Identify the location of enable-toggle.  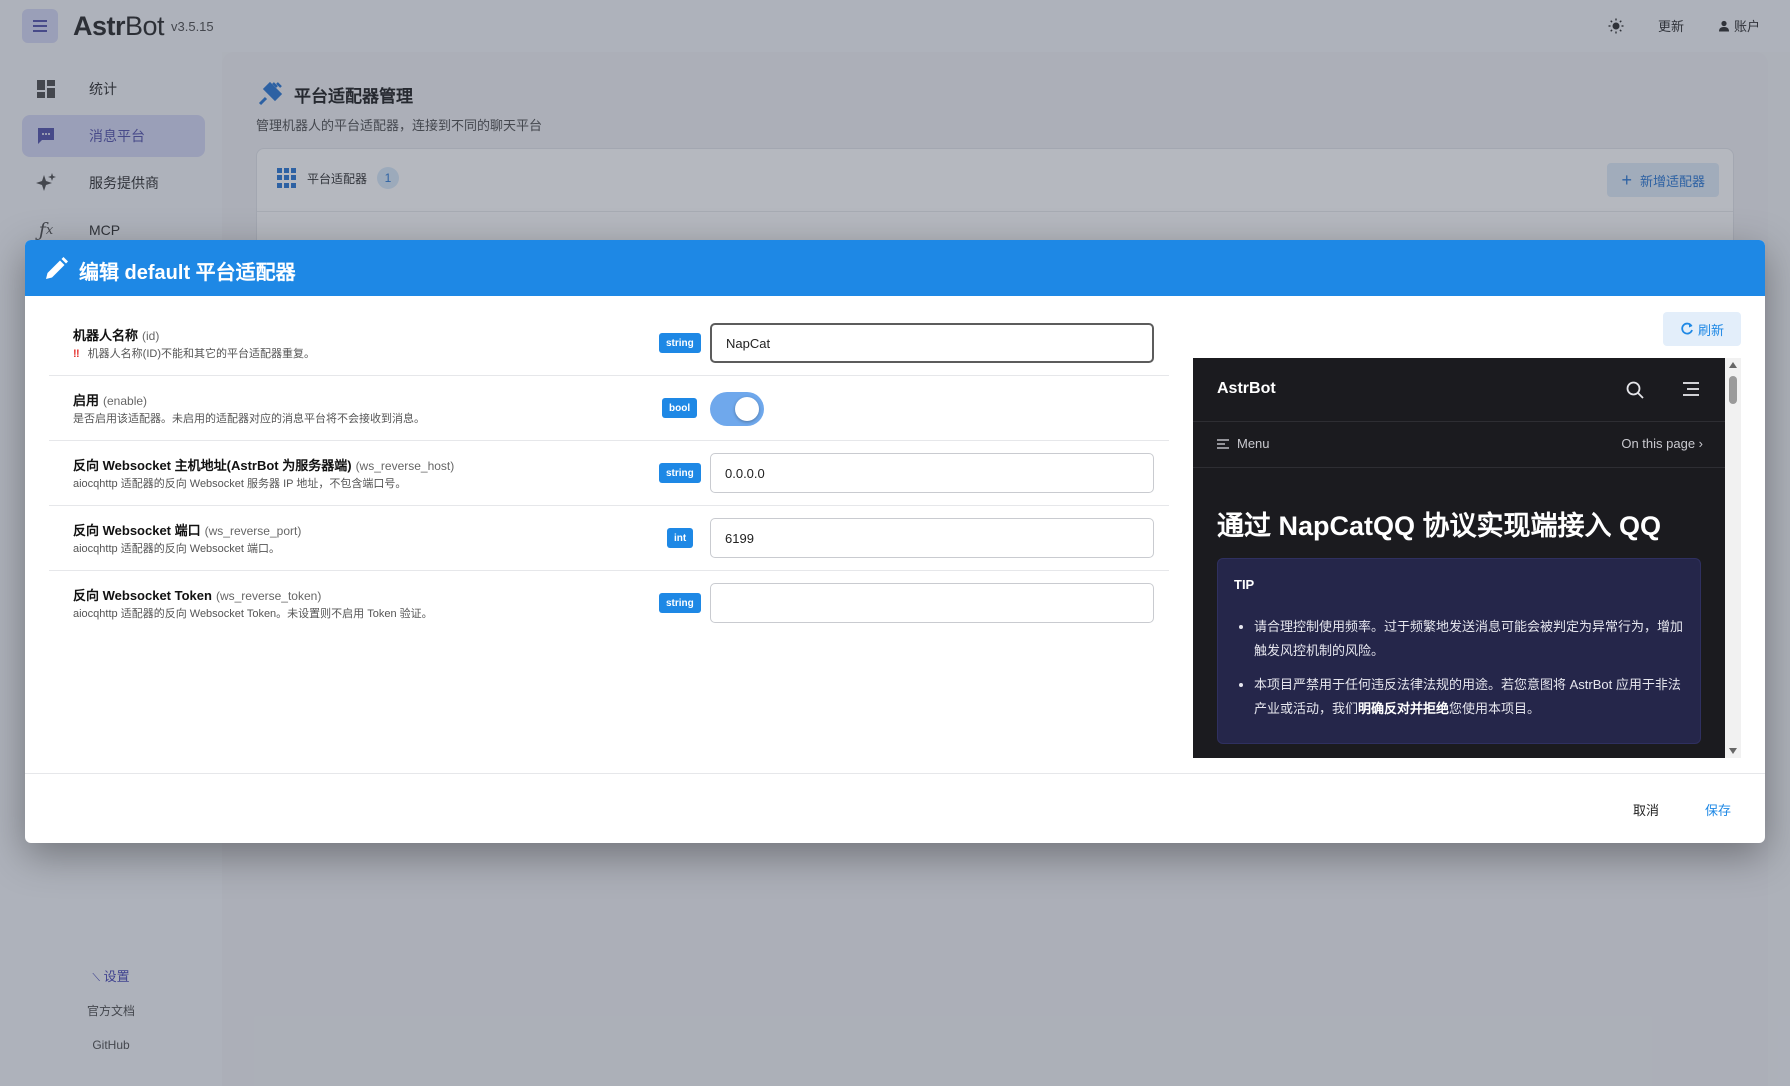
(737, 409).